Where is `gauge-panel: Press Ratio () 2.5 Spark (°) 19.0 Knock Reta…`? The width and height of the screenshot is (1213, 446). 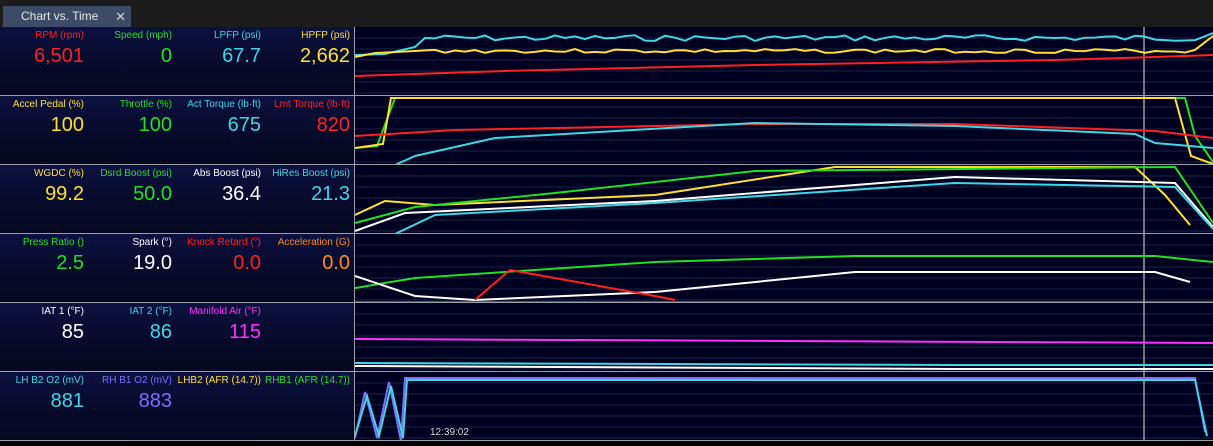
gauge-panel: Press Ratio () 2.5 Spark (°) 19.0 Knock Reta… is located at coordinates (177, 268).